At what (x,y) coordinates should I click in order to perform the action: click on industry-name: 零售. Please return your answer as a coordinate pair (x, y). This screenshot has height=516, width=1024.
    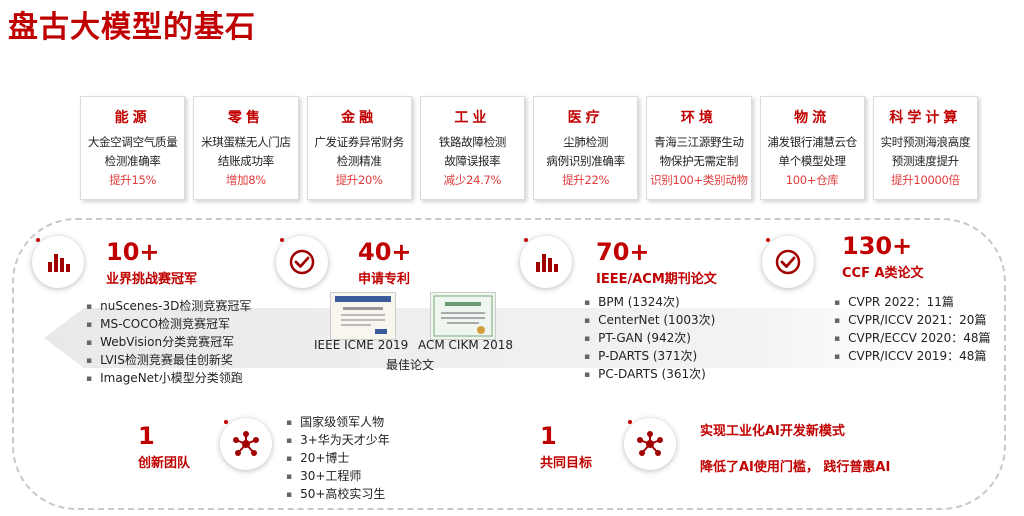
    Looking at the image, I should click on (245, 118).